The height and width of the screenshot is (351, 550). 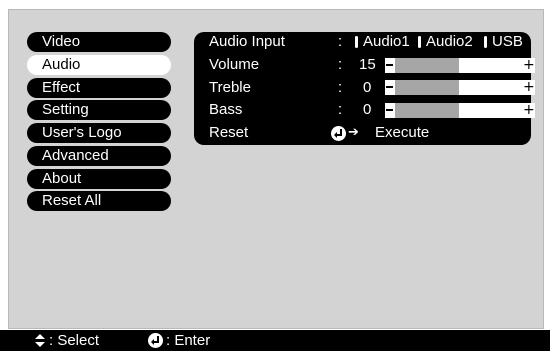 I want to click on footer-select-label: : Select, so click(x=74, y=340).